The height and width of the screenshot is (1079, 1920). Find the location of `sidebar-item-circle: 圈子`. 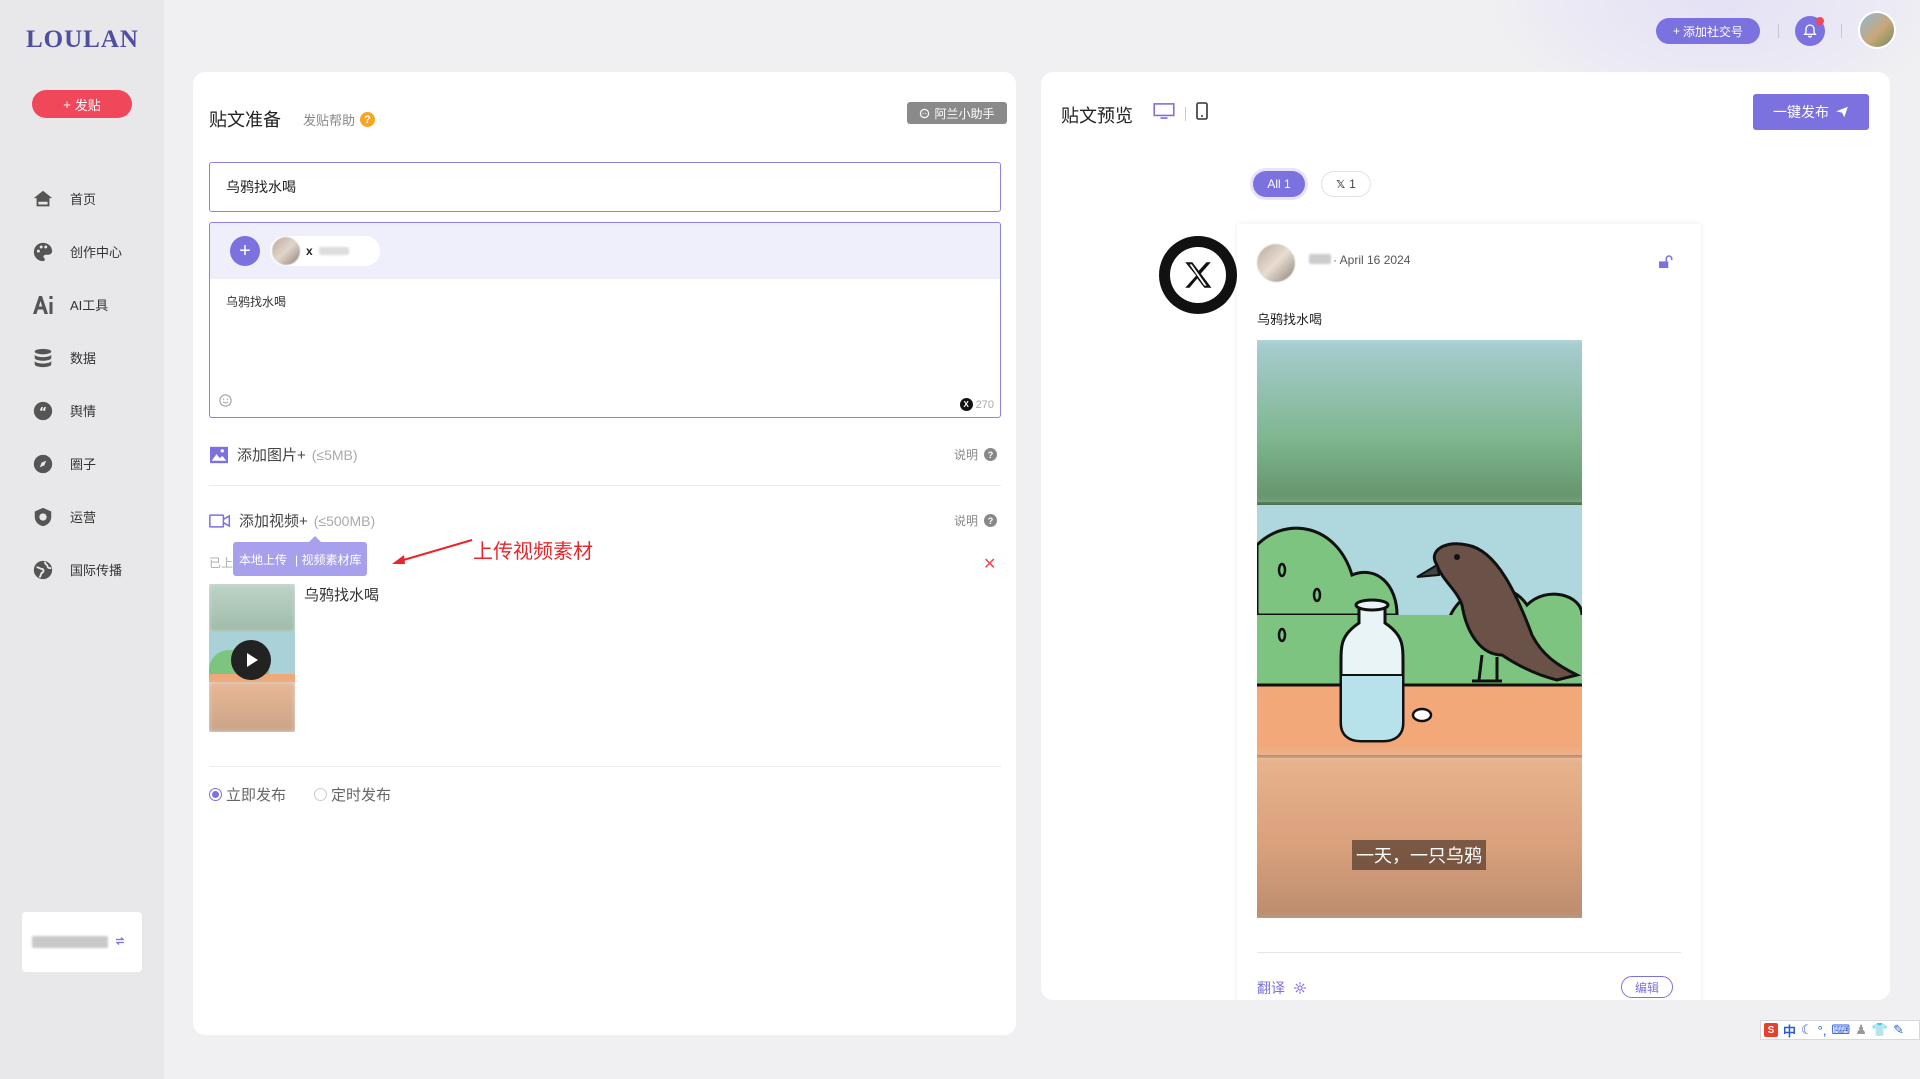

sidebar-item-circle: 圈子 is located at coordinates (95, 463).